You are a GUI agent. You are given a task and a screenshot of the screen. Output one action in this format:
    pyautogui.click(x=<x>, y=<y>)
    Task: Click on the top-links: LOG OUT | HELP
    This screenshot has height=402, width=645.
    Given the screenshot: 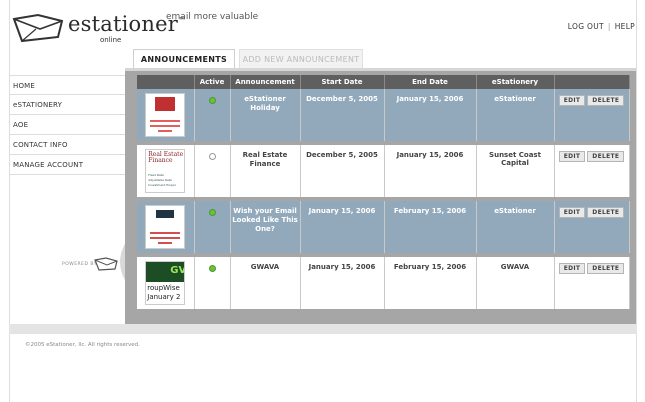 What is the action you would take?
    pyautogui.click(x=601, y=26)
    